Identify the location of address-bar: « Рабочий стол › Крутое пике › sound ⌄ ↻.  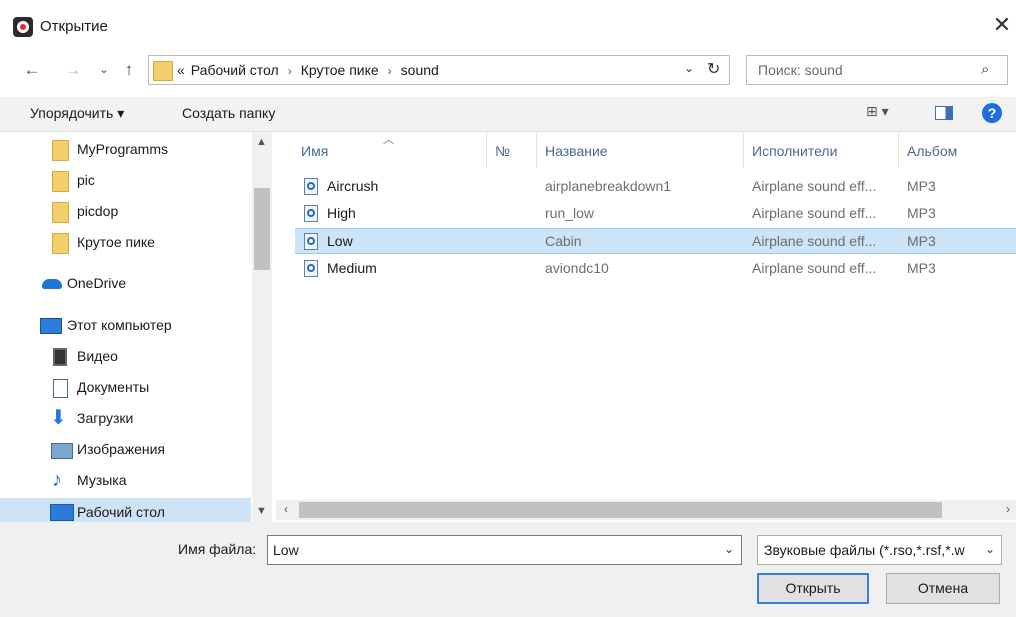
(439, 70).